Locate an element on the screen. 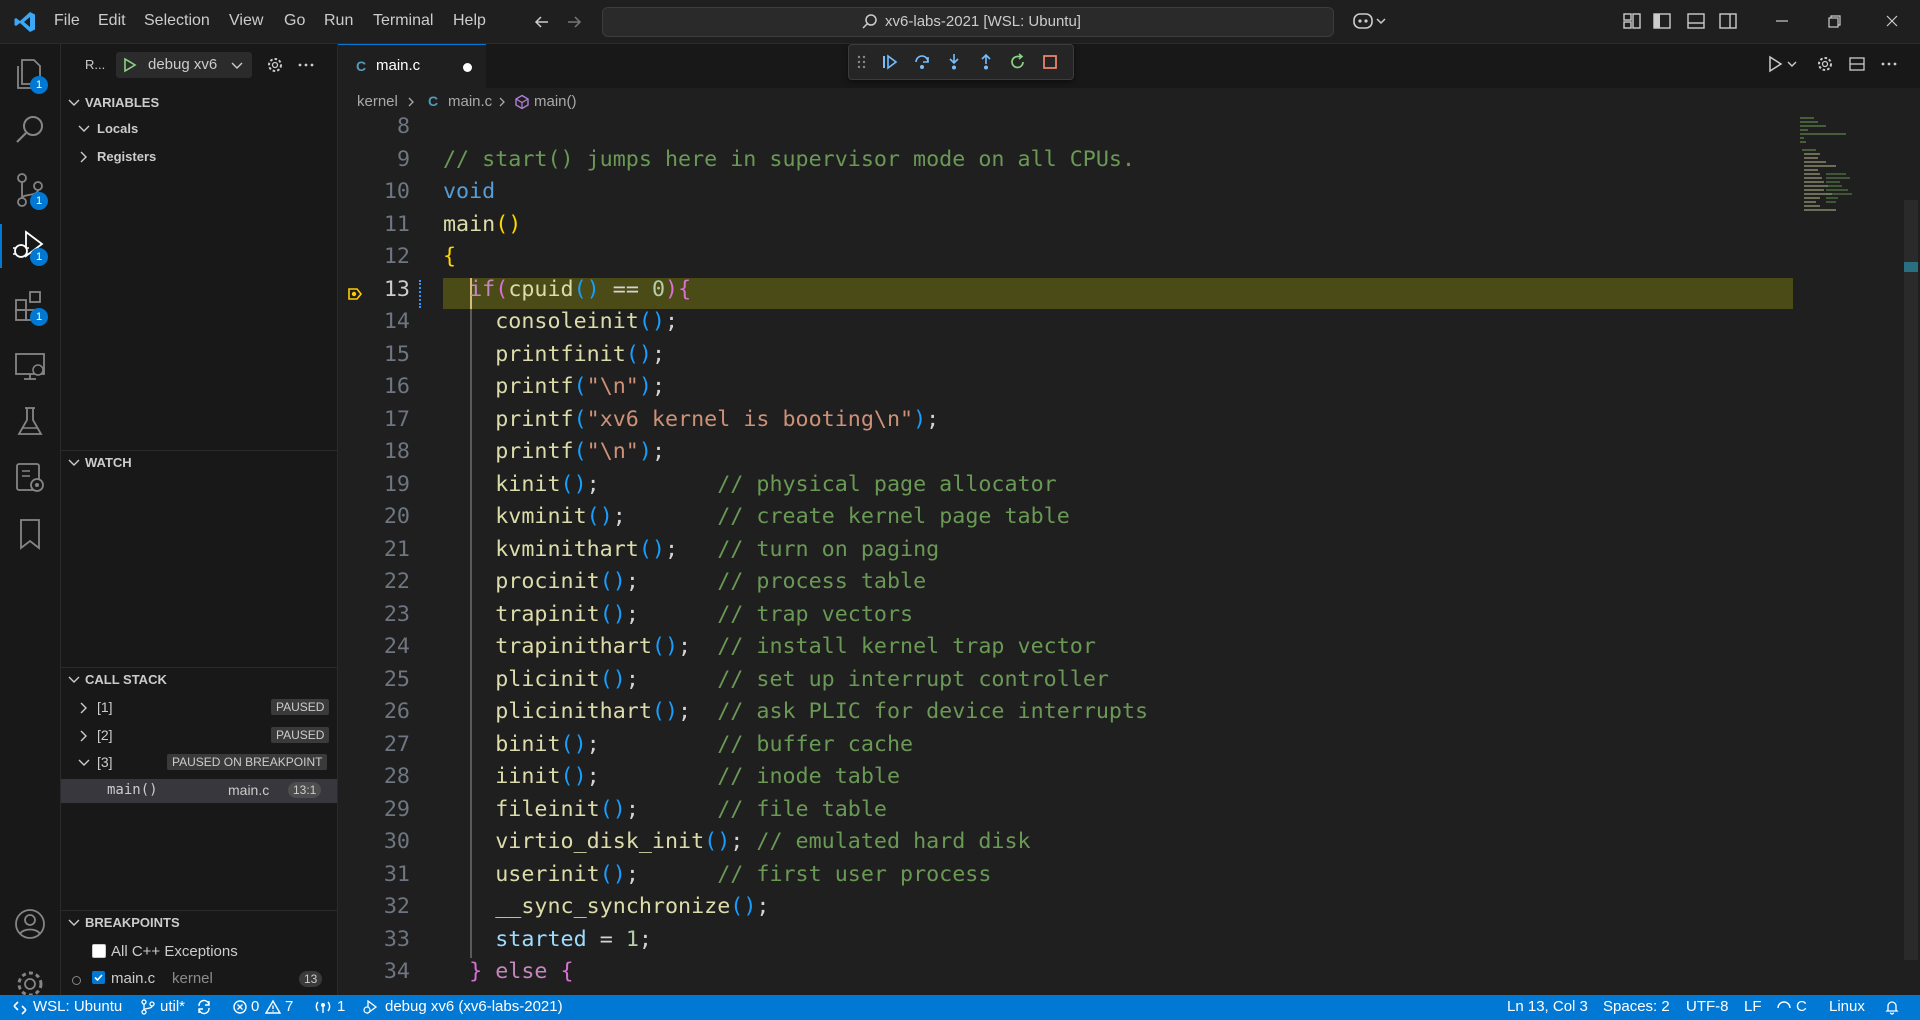 The image size is (1920, 1020). toggle-secondary-sidebar-icon is located at coordinates (1728, 21).